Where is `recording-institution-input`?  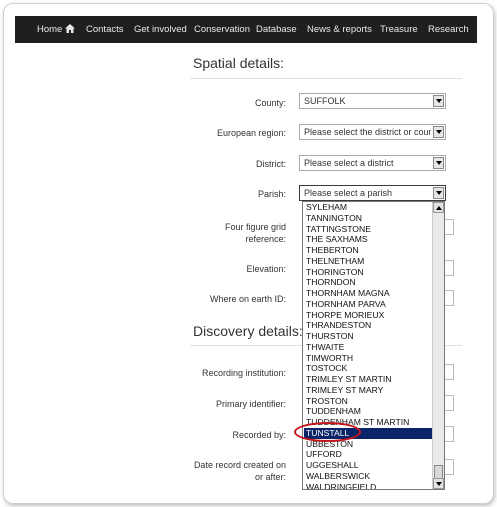
recording-institution-input is located at coordinates (449, 372).